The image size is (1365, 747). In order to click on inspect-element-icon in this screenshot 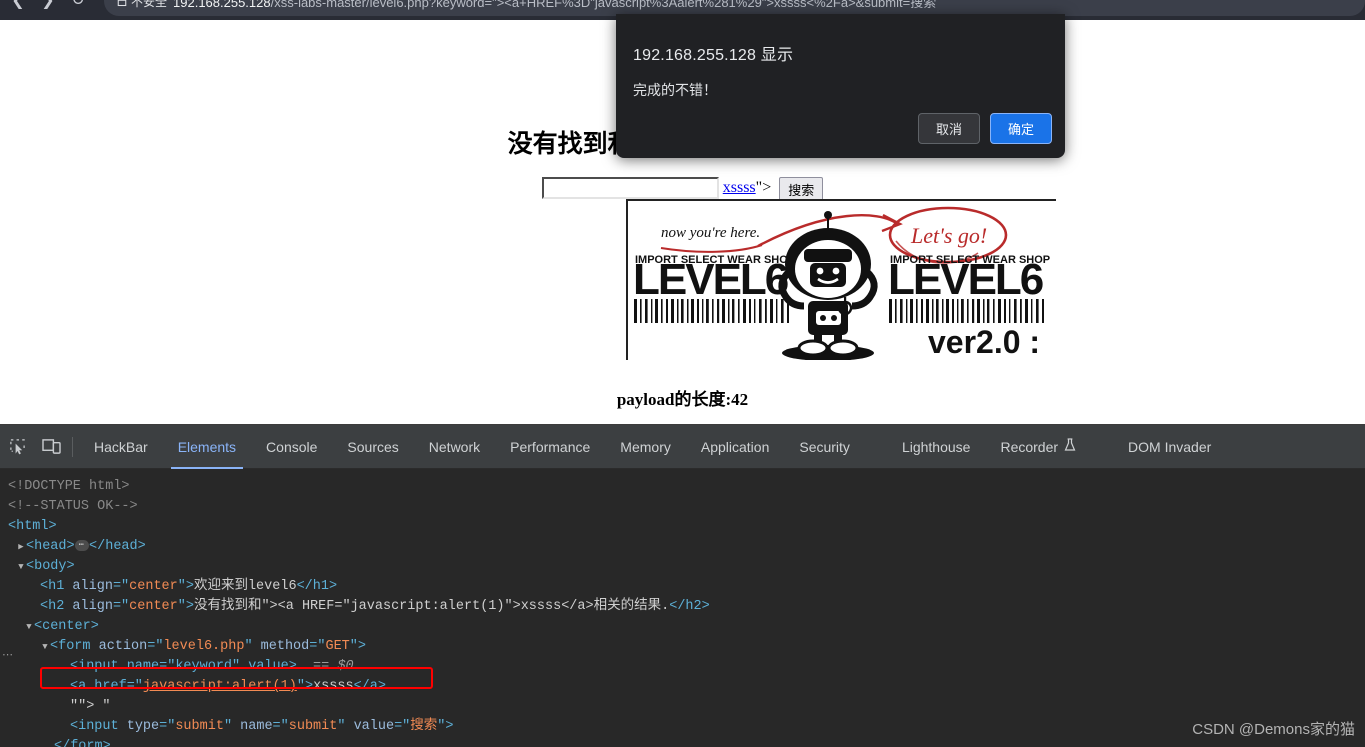, I will do `click(17, 447)`.